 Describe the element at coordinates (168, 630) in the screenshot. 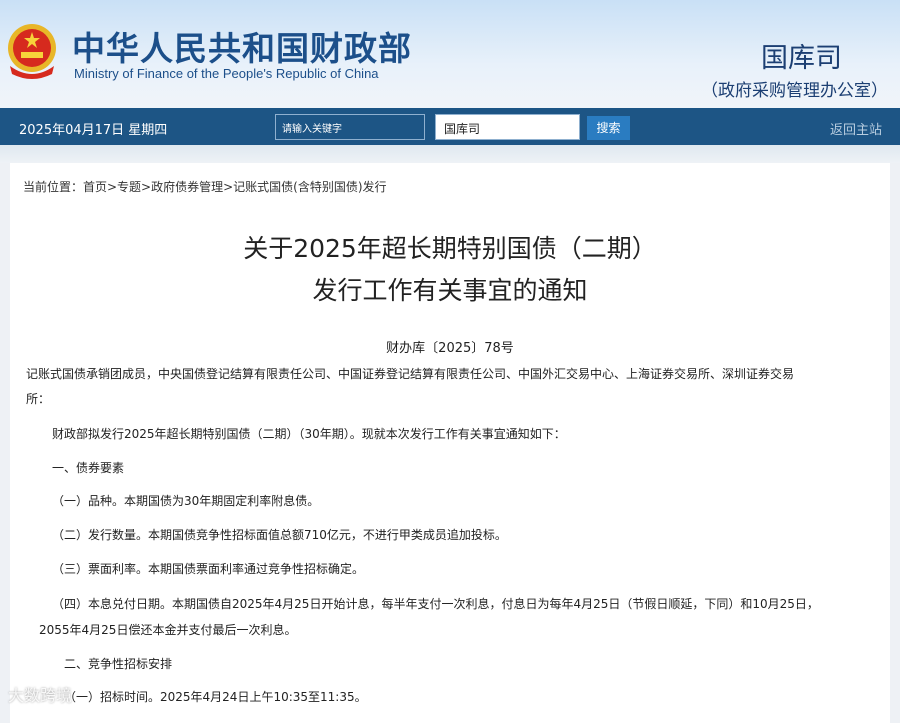

I see `paragraph: 2055年4月25日偿还本金并支付最后一次利息。` at that location.